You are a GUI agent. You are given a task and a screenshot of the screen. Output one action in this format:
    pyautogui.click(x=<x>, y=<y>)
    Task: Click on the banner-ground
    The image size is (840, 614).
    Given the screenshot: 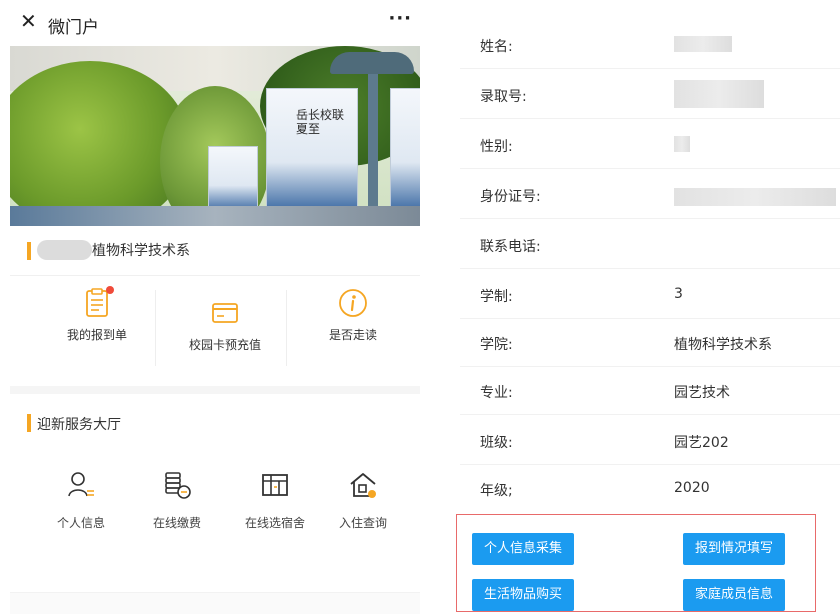 What is the action you would take?
    pyautogui.click(x=215, y=216)
    